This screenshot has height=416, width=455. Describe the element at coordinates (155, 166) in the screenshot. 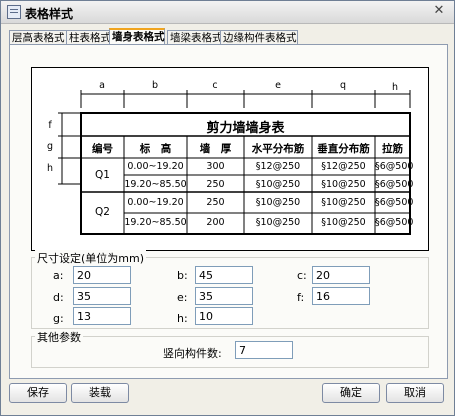

I see `q1-r1-elevation: 0.00~19.20` at that location.